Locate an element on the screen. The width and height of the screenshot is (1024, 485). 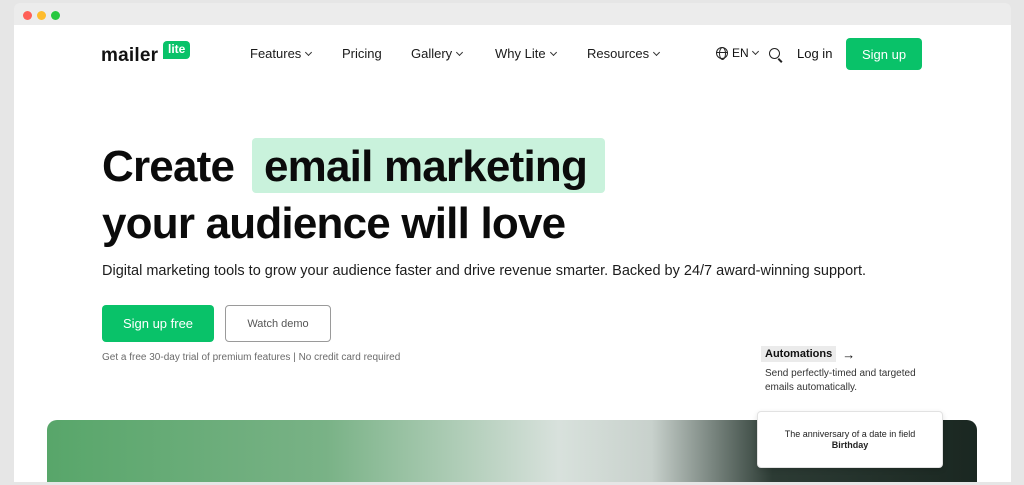
login-link: Log in is located at coordinates (814, 53).